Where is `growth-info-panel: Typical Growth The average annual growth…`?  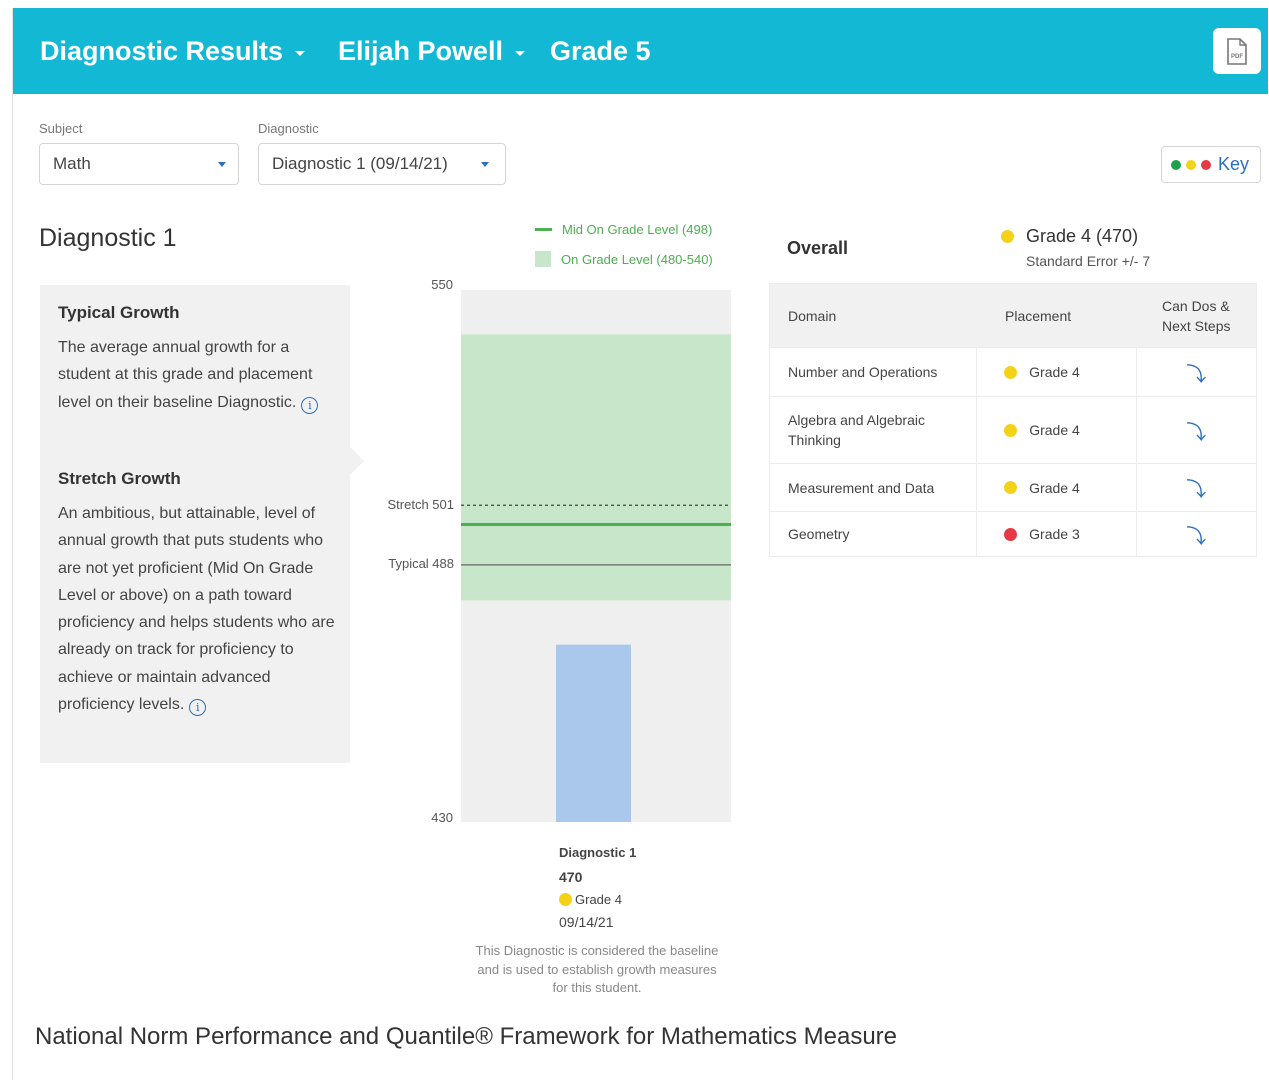
growth-info-panel: Typical Growth The average annual growth… is located at coordinates (202, 524).